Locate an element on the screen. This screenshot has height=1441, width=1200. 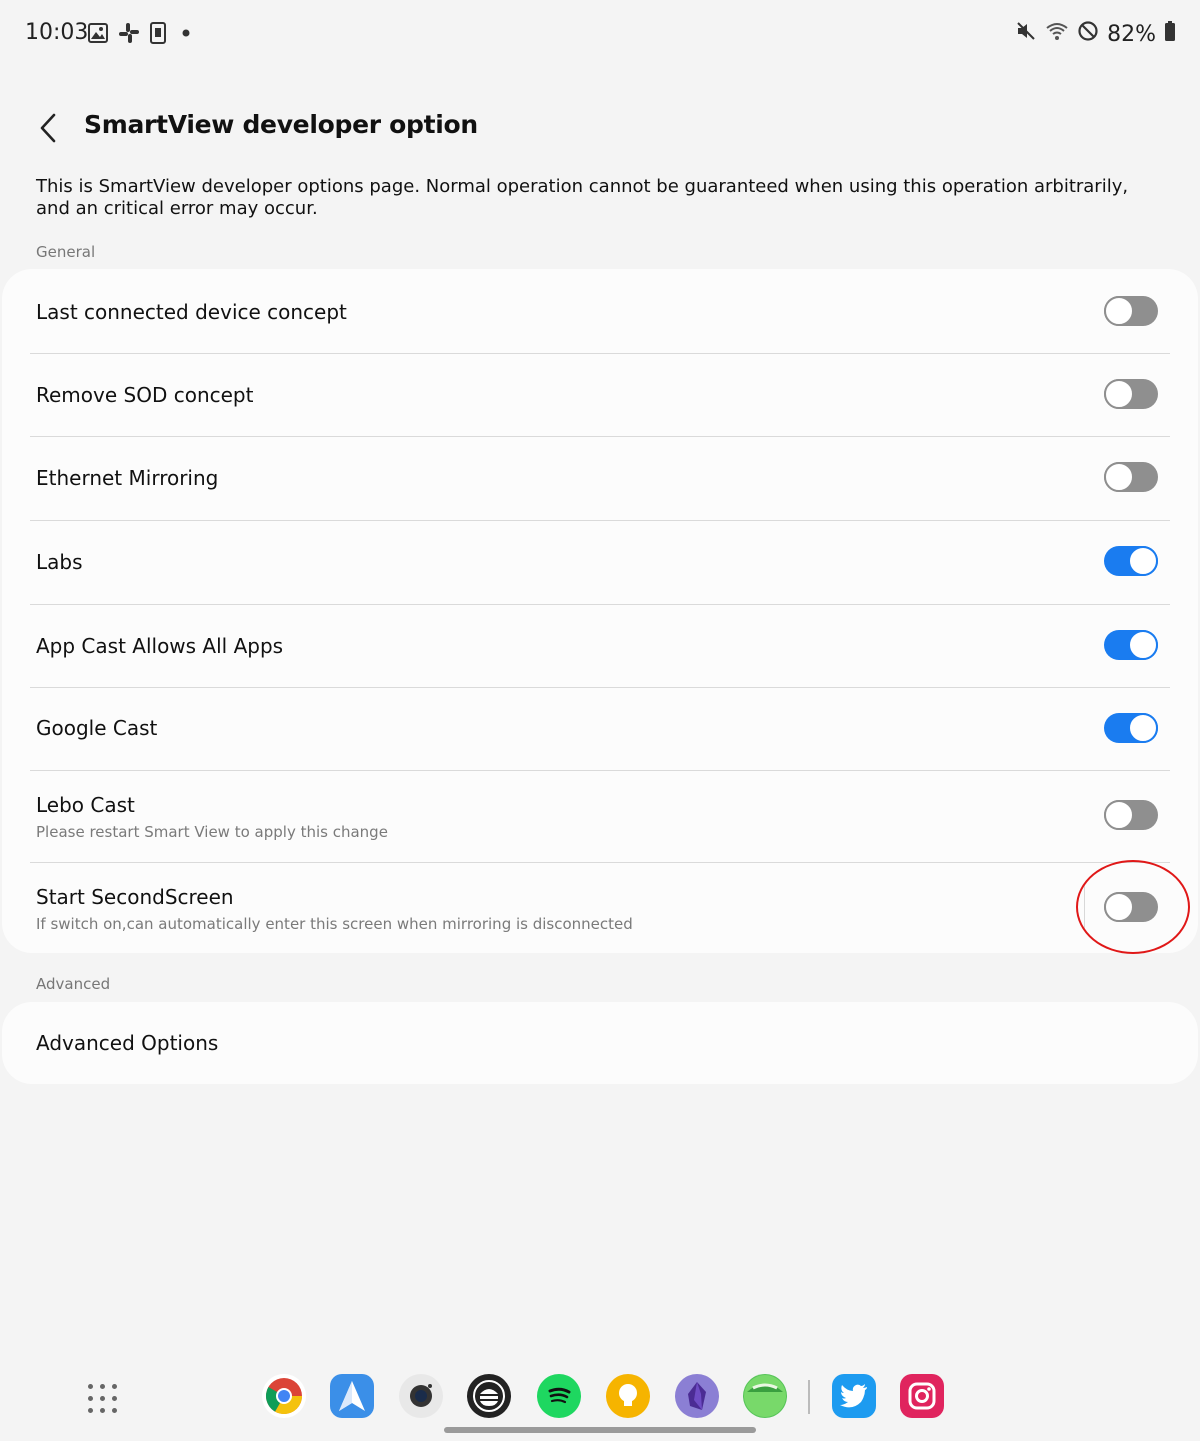
setting-title: Labs is located at coordinates (59, 562).